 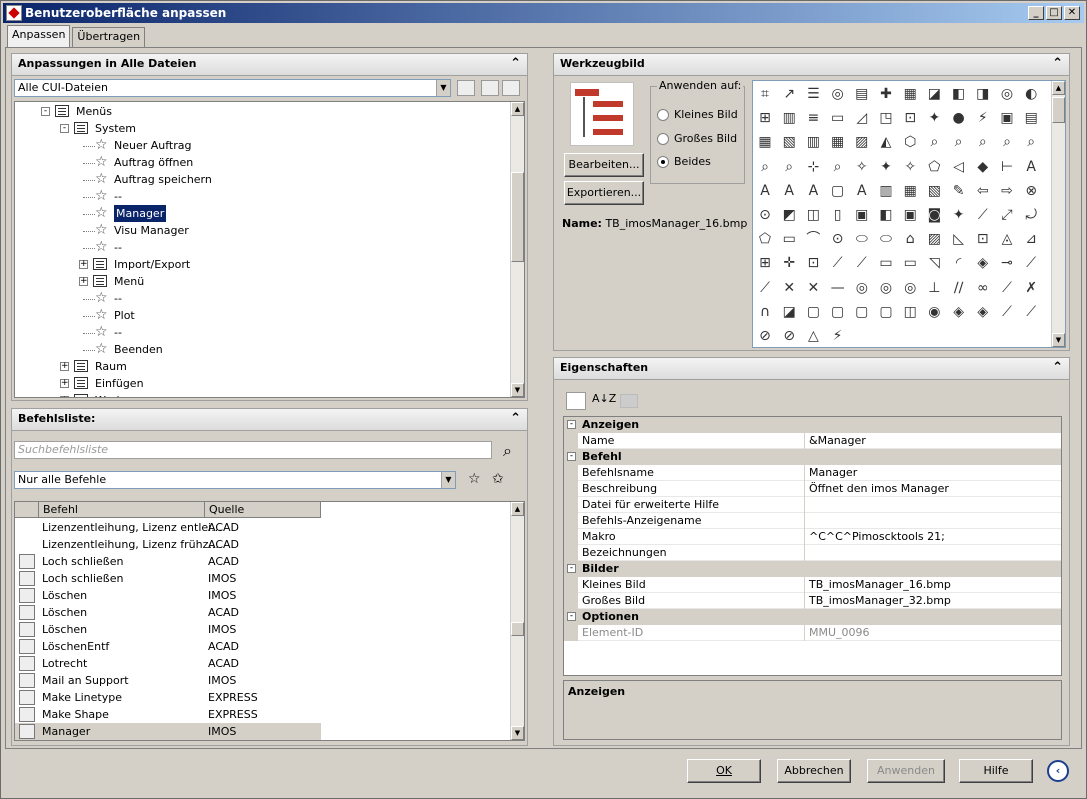 I want to click on expand-icon: +, so click(x=83, y=264).